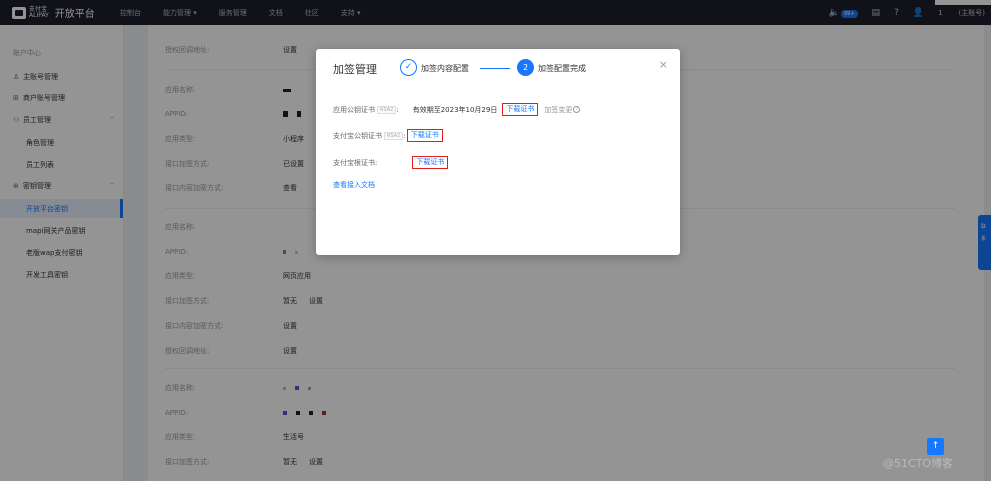 The width and height of the screenshot is (991, 481). I want to click on modal-title: 加签管理, so click(355, 69).